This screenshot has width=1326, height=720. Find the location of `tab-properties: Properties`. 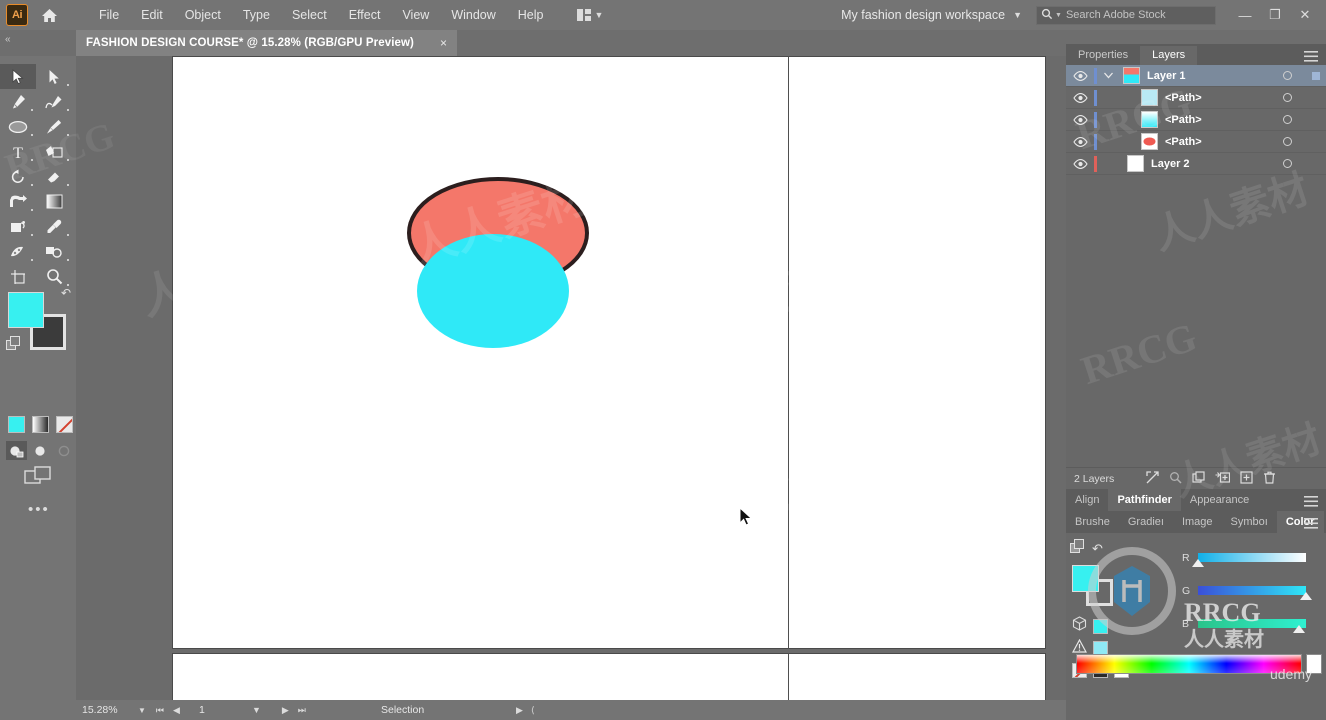

tab-properties: Properties is located at coordinates (1103, 55).